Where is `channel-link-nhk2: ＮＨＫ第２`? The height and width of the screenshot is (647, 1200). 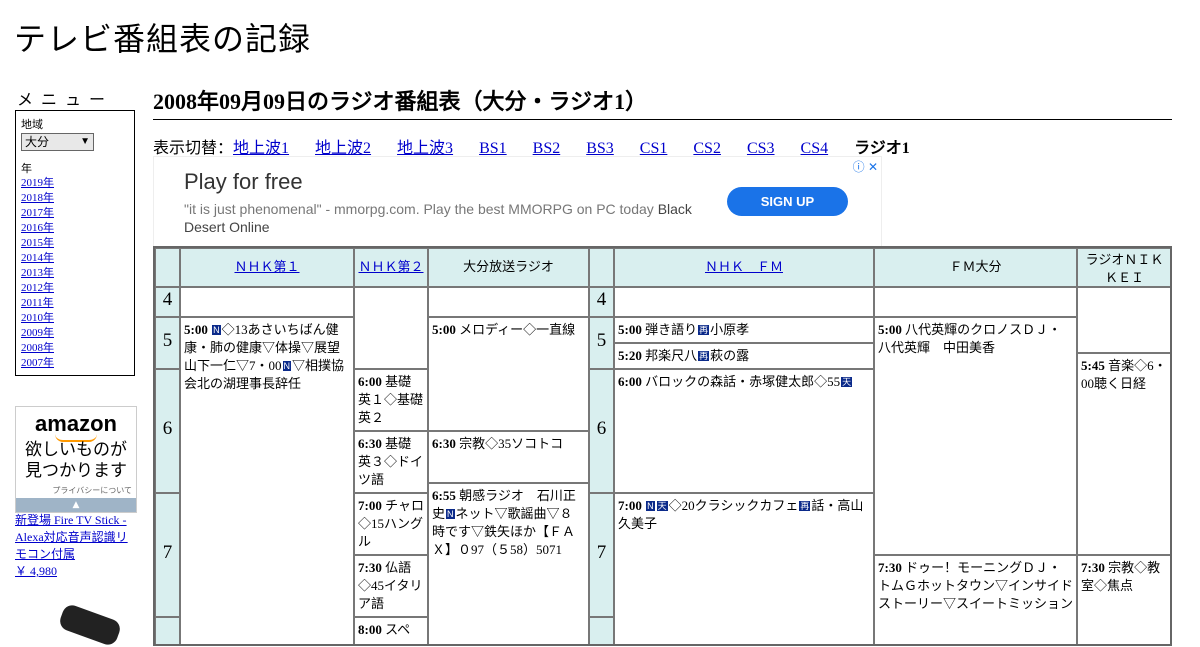
channel-link-nhk2: ＮＨＫ第２ is located at coordinates (390, 266).